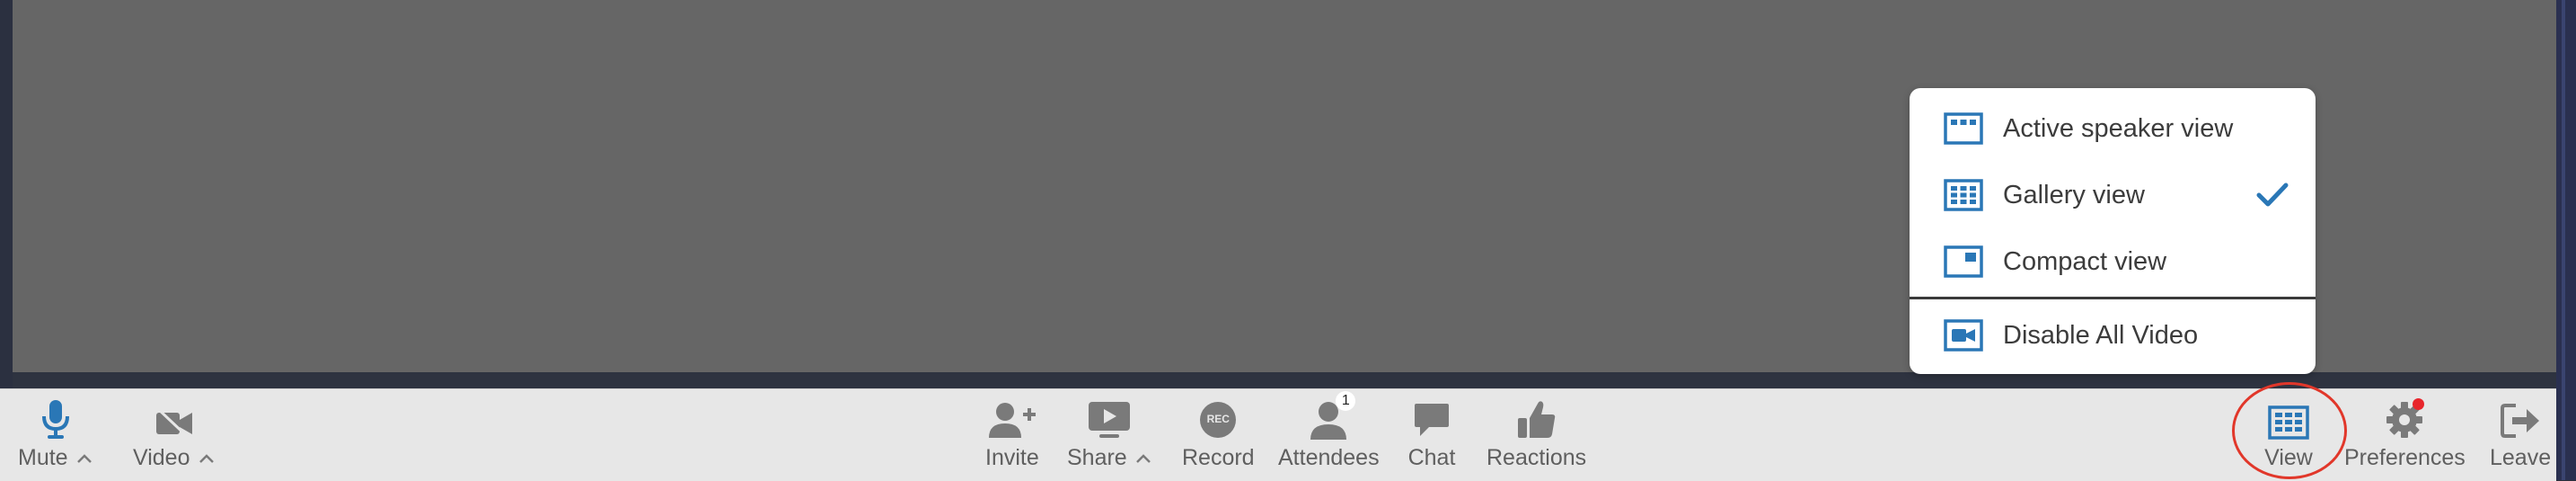  I want to click on record-label: Record, so click(1218, 457).